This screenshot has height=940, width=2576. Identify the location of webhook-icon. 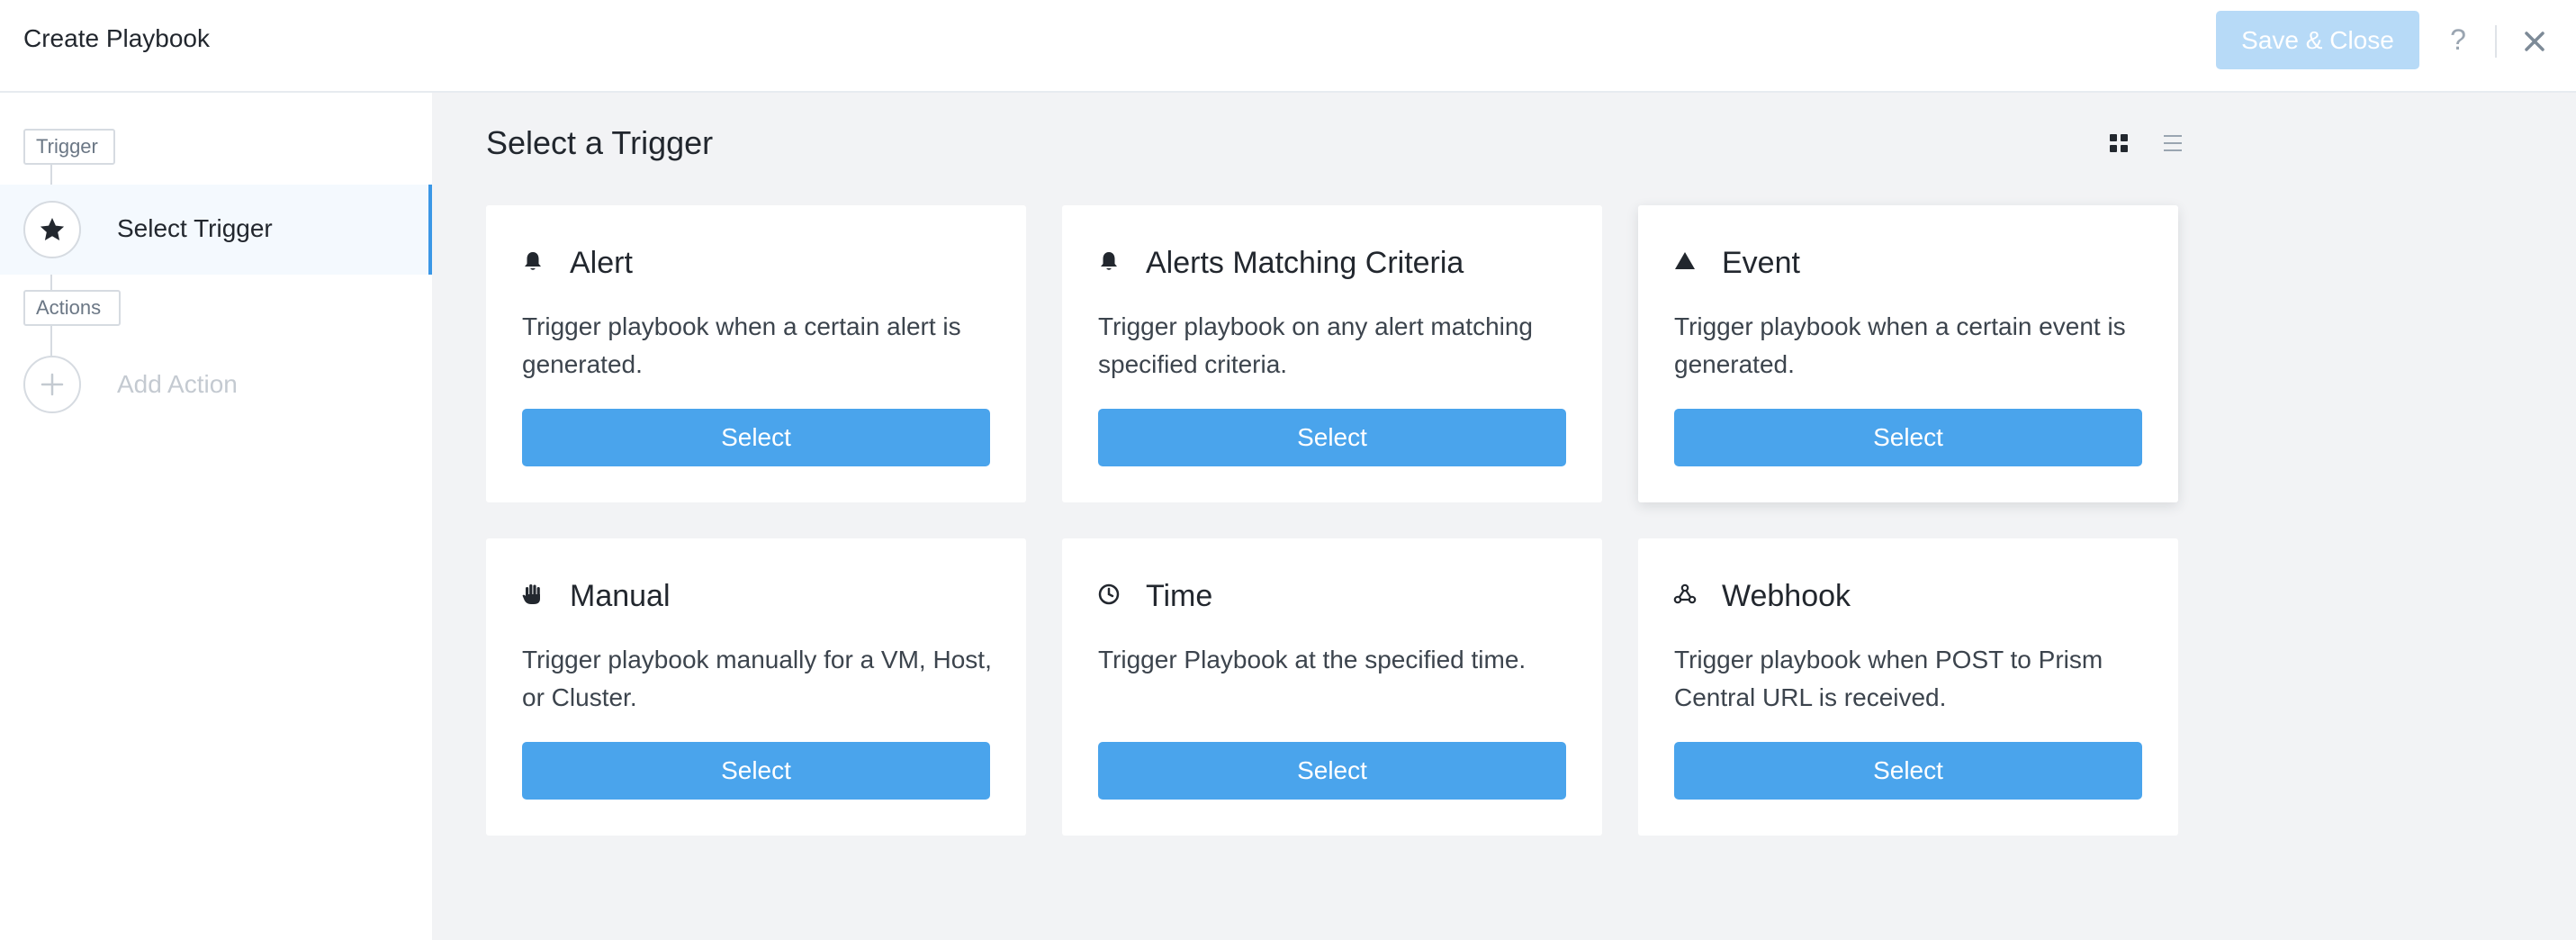
(1685, 594).